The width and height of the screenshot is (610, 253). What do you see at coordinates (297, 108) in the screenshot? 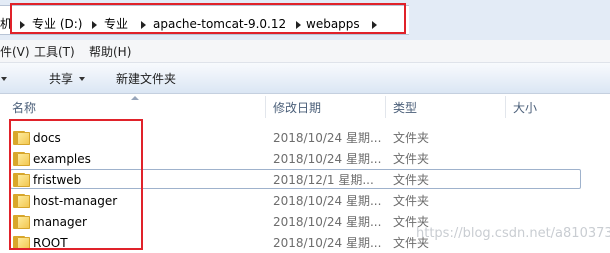
I see `column-modified: 修改日期` at bounding box center [297, 108].